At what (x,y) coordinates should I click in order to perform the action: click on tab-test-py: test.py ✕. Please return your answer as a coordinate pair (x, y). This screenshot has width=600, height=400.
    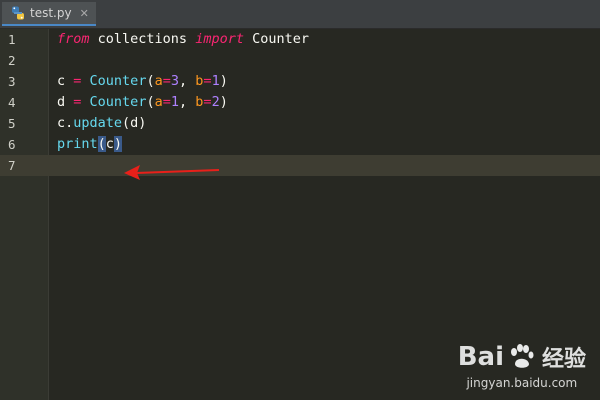
    Looking at the image, I should click on (49, 14).